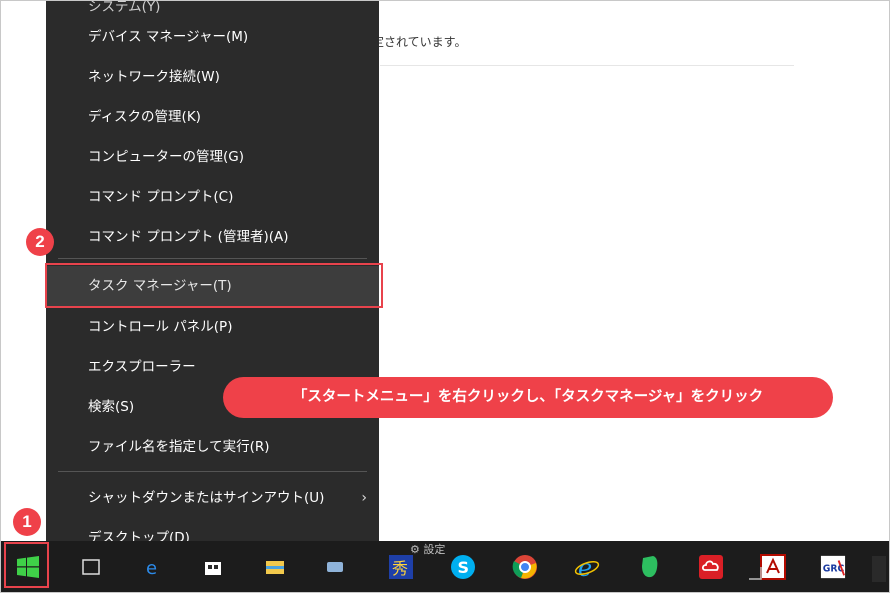 The width and height of the screenshot is (890, 593). I want to click on app-icon, so click(335, 567).